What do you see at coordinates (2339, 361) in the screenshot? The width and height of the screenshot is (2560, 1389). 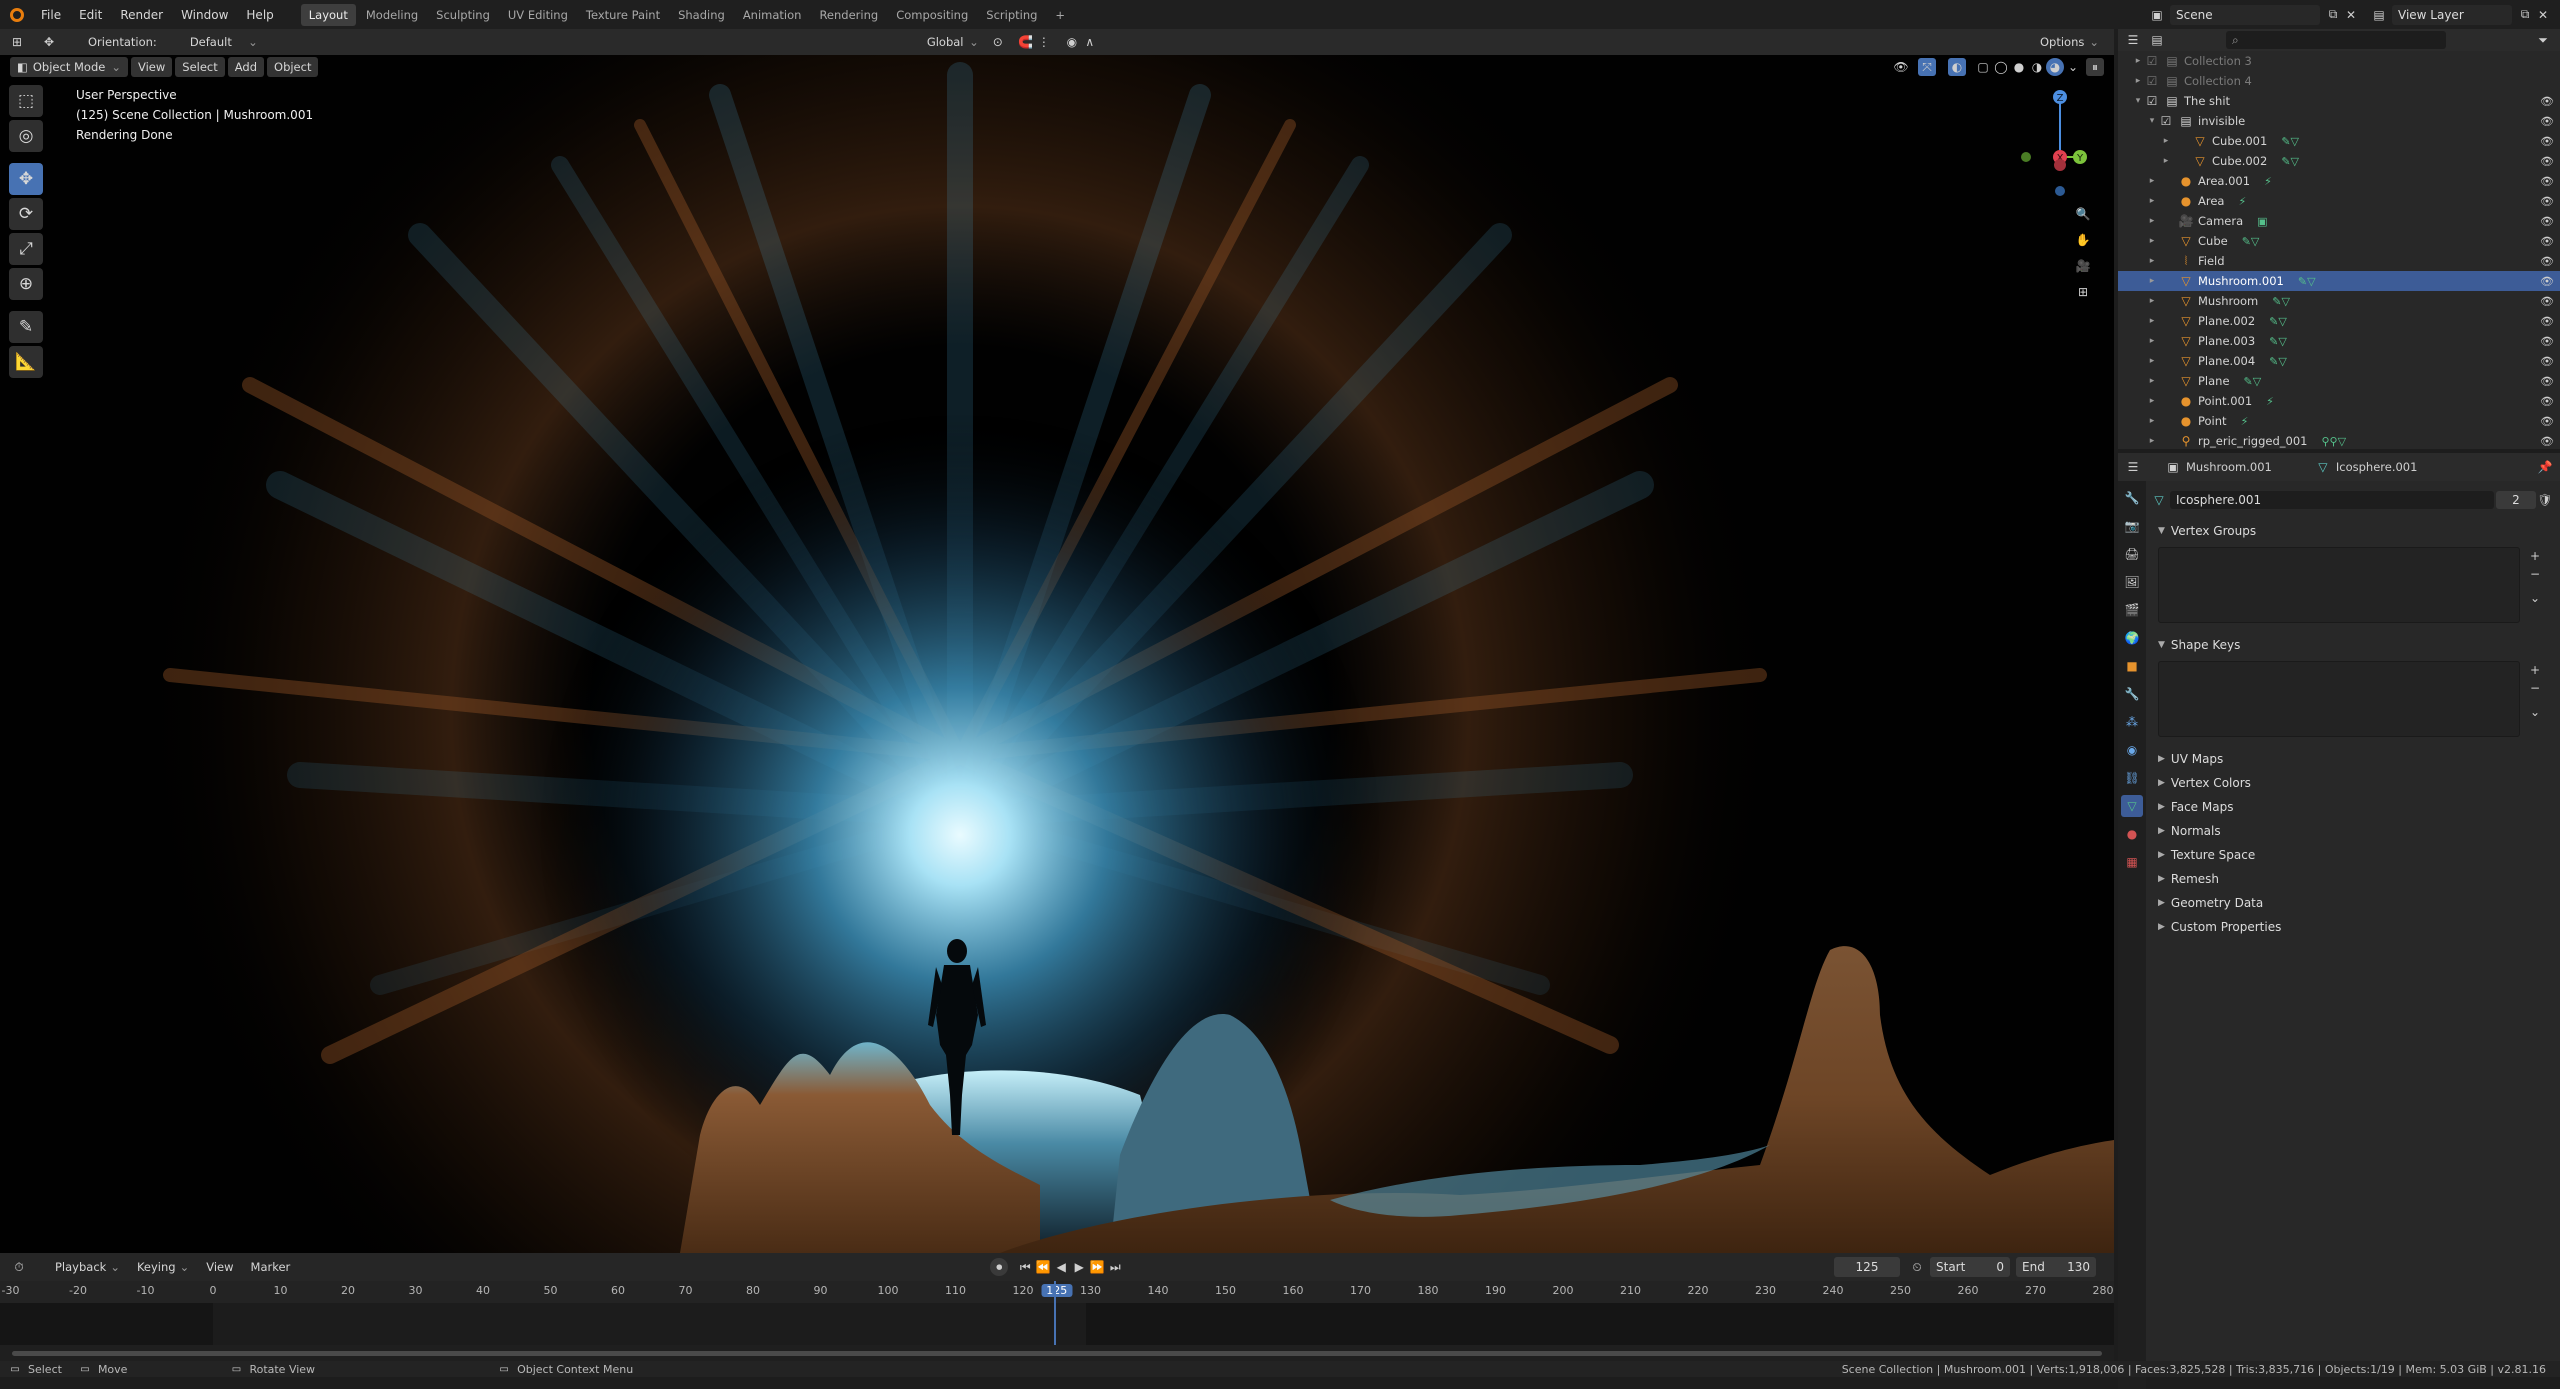 I see `outliner-row: ▸ ▽ Plane.004 ✎▽ 👁` at bounding box center [2339, 361].